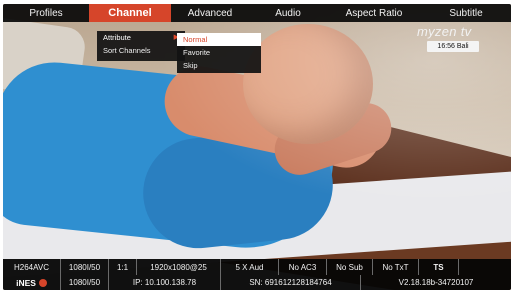 The height and width of the screenshot is (297, 516). Describe the element at coordinates (85, 282) in the screenshot. I see `status-mode-label: 1080I/50` at that location.